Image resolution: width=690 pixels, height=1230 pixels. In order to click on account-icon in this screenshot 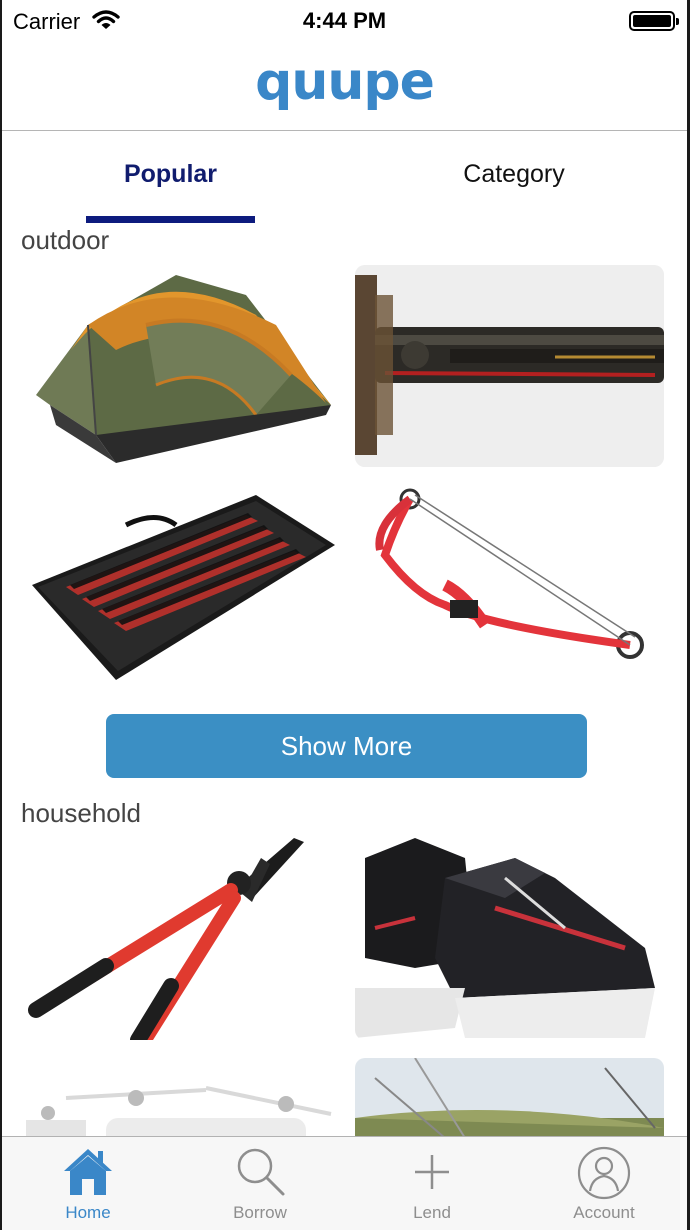, I will do `click(604, 1173)`.